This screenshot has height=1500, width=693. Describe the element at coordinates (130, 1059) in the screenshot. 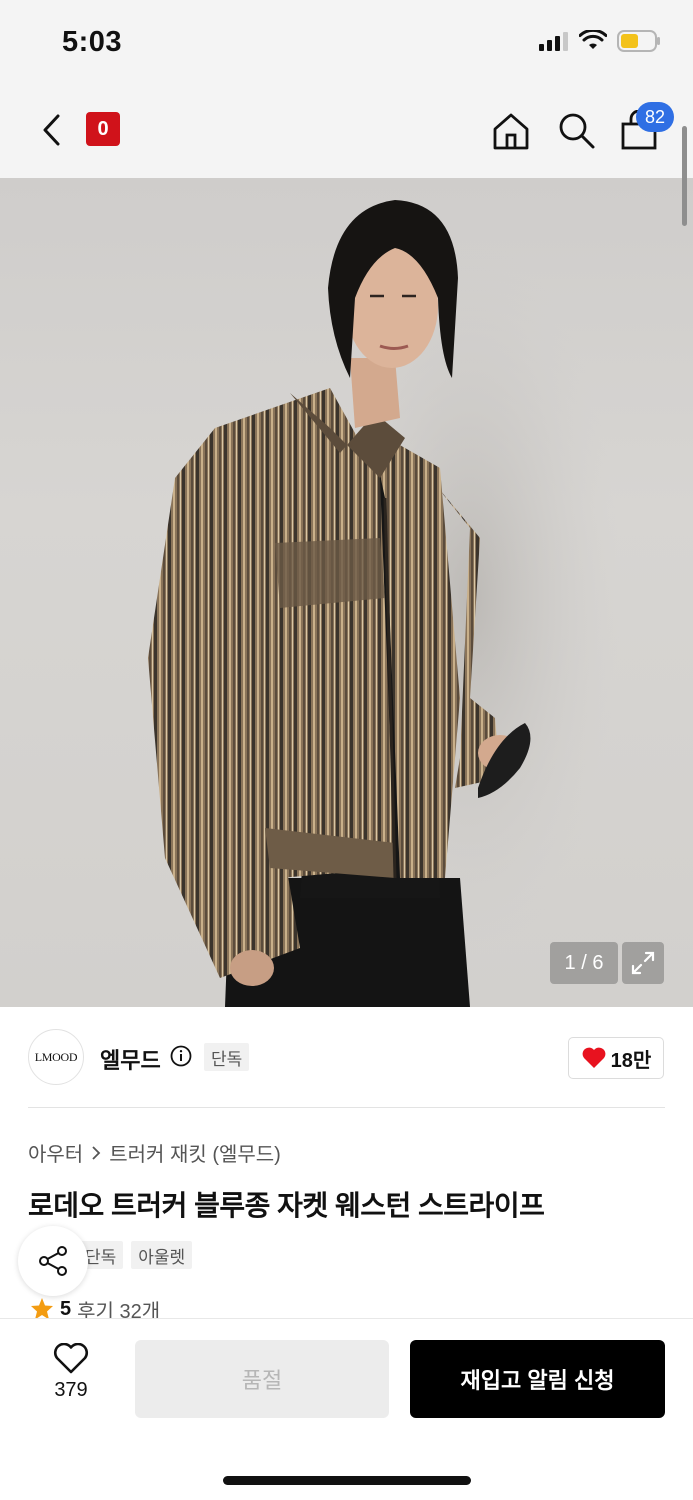

I see `brand-name: 엘무드` at that location.